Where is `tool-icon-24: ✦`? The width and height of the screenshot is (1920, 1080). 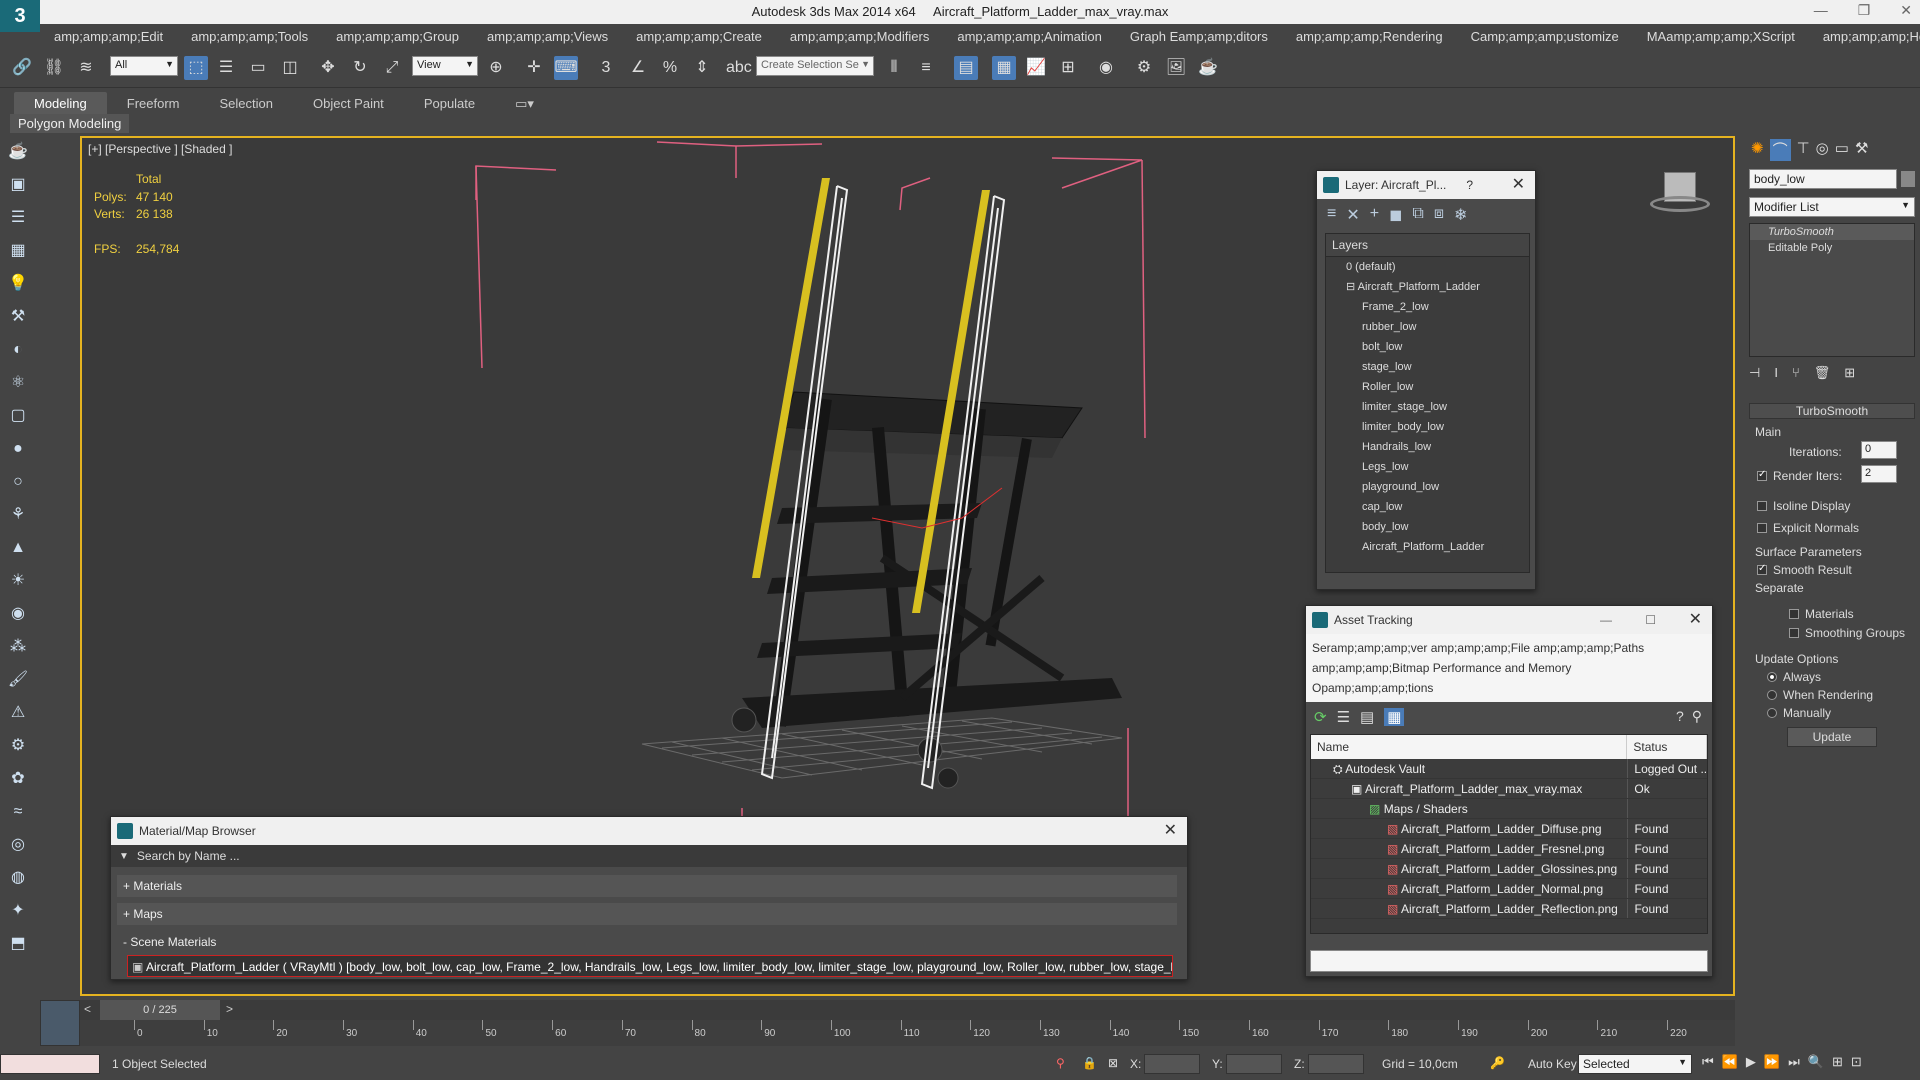
tool-icon-24: ✦ is located at coordinates (18, 910).